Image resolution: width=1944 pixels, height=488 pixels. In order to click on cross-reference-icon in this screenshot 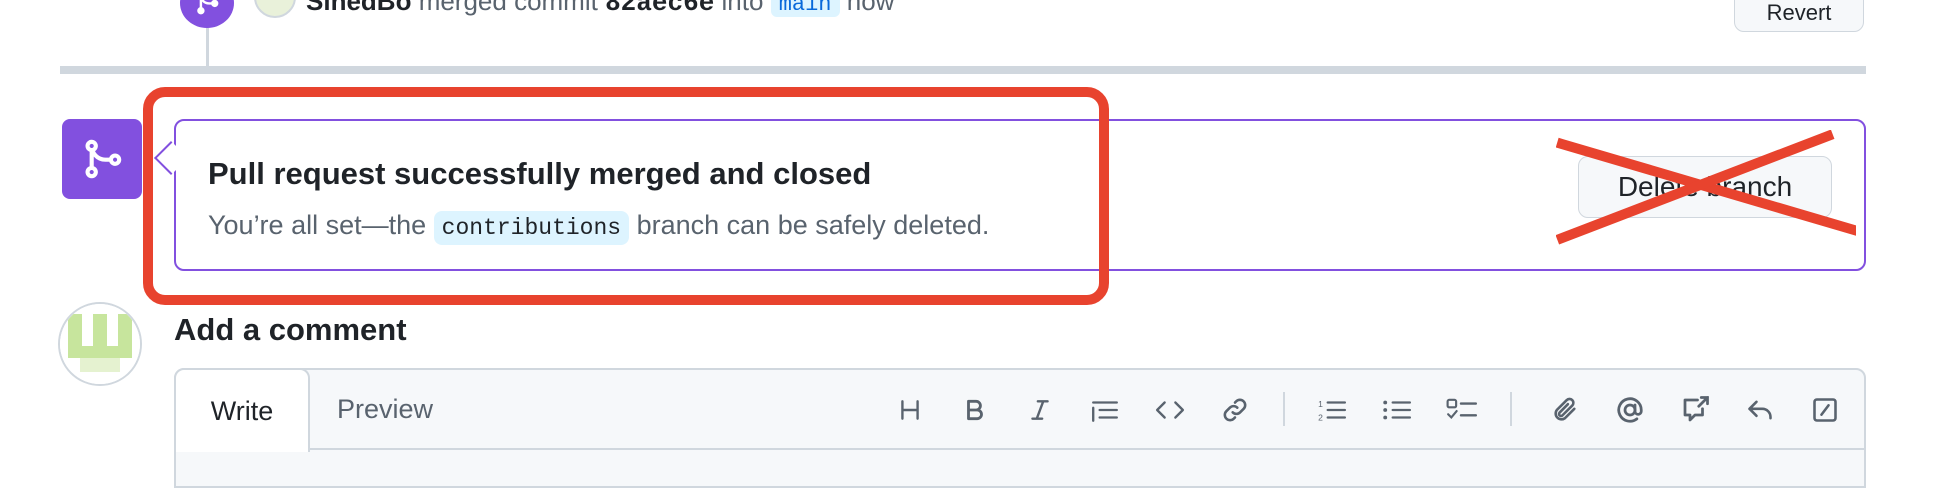, I will do `click(1695, 410)`.